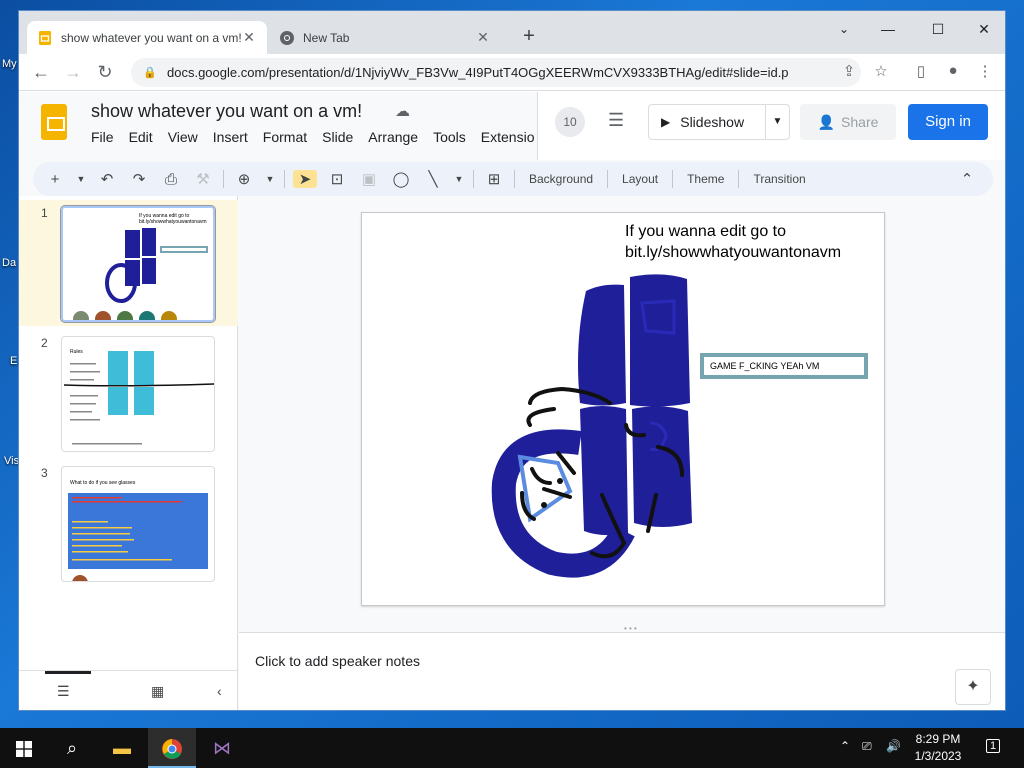 This screenshot has height=768, width=1024. I want to click on theme-button: Theme, so click(705, 179).